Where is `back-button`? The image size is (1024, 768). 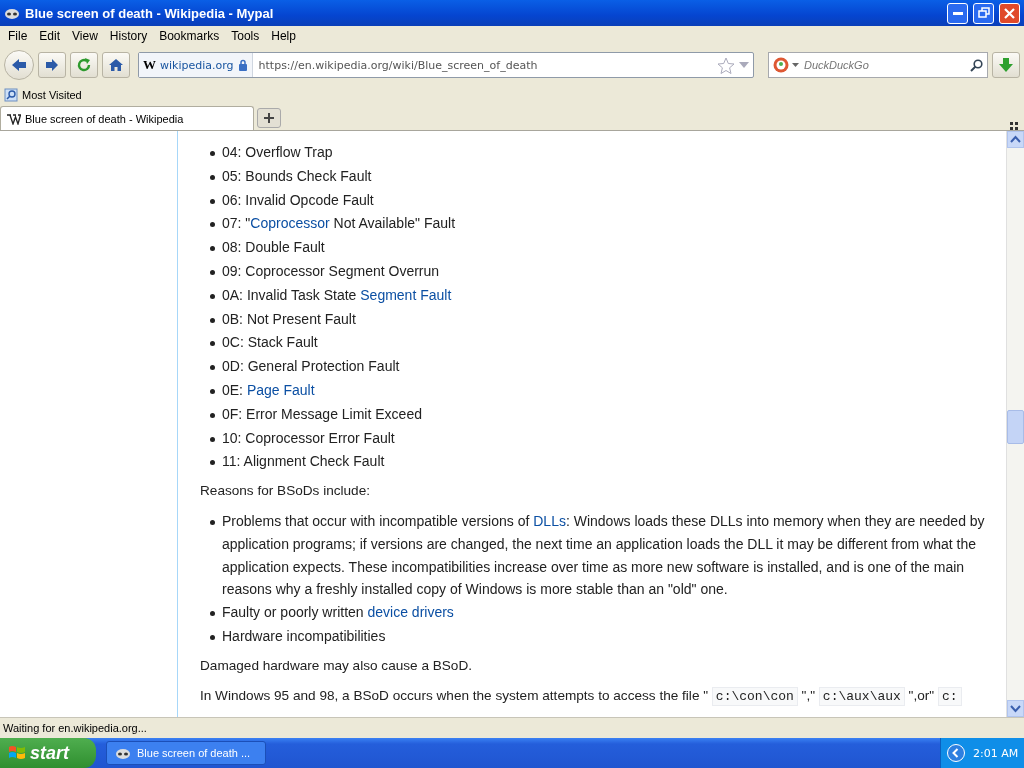
back-button is located at coordinates (19, 65).